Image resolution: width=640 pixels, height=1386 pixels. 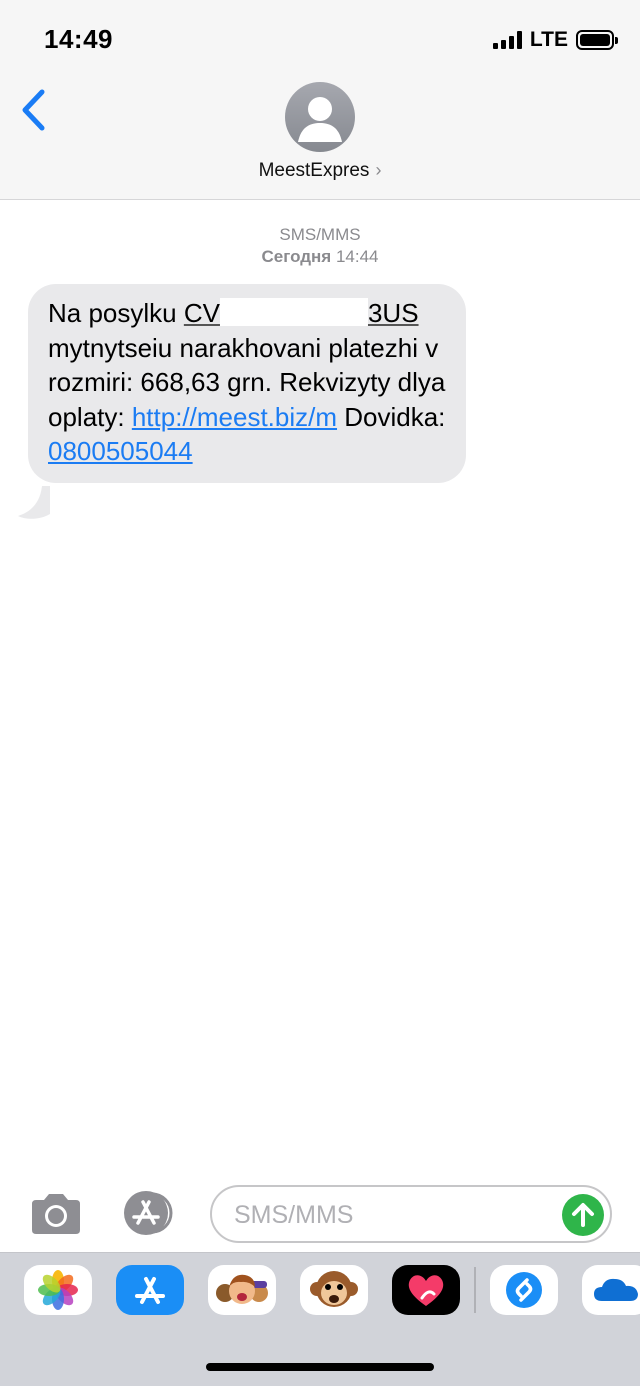 What do you see at coordinates (507, 40) in the screenshot?
I see `signal-icon` at bounding box center [507, 40].